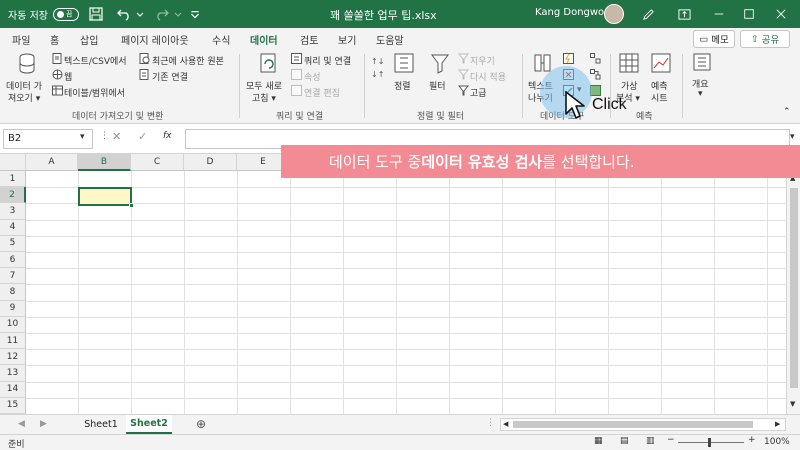 Image resolution: width=800 pixels, height=450 pixels. What do you see at coordinates (781, 14) in the screenshot?
I see `close-icon` at bounding box center [781, 14].